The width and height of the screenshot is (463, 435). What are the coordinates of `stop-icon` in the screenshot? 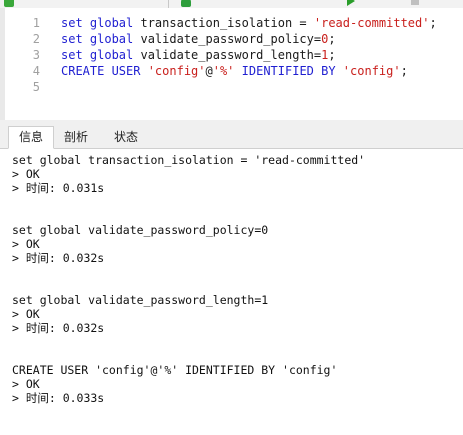 It's located at (415, 2).